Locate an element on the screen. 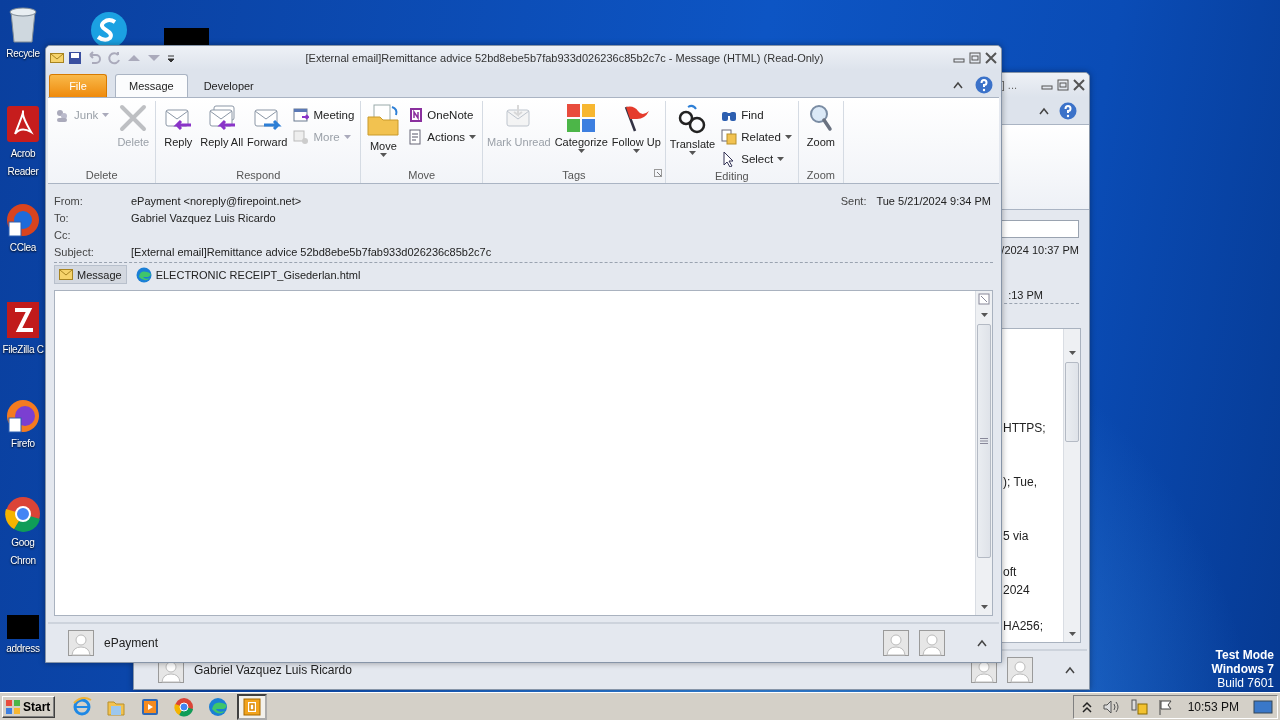 Image resolution: width=1280 pixels, height=720 pixels. sent-date: :13 PM is located at coordinates (1025, 295).